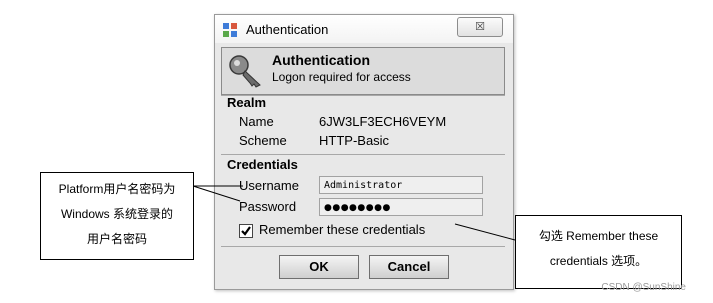  Describe the element at coordinates (116, 239) in the screenshot. I see `left-annotation-line: 用户名密码` at that location.